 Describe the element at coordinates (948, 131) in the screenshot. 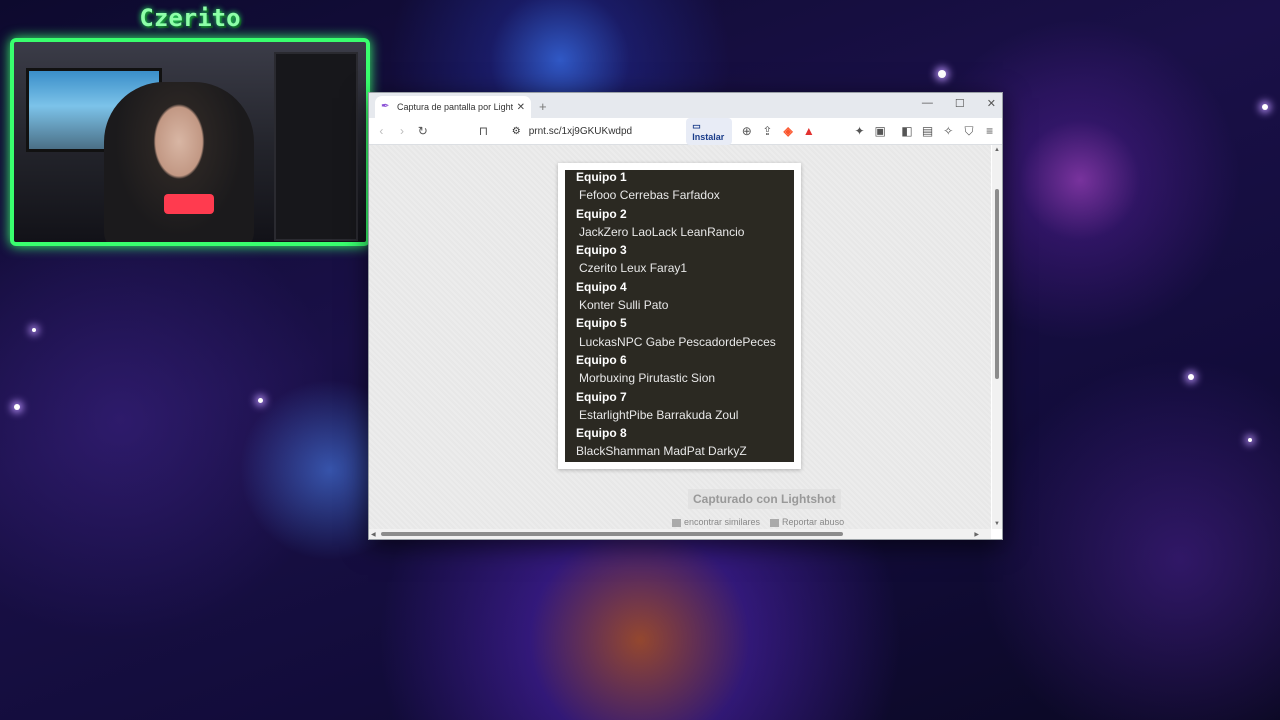

I see `leo-ai-icon: ✧` at that location.